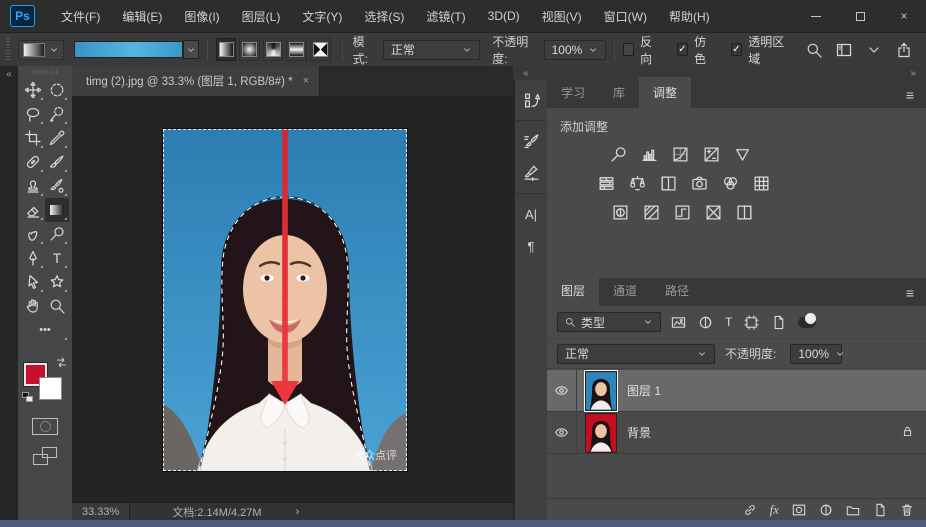  I want to click on search-icon, so click(814, 50).